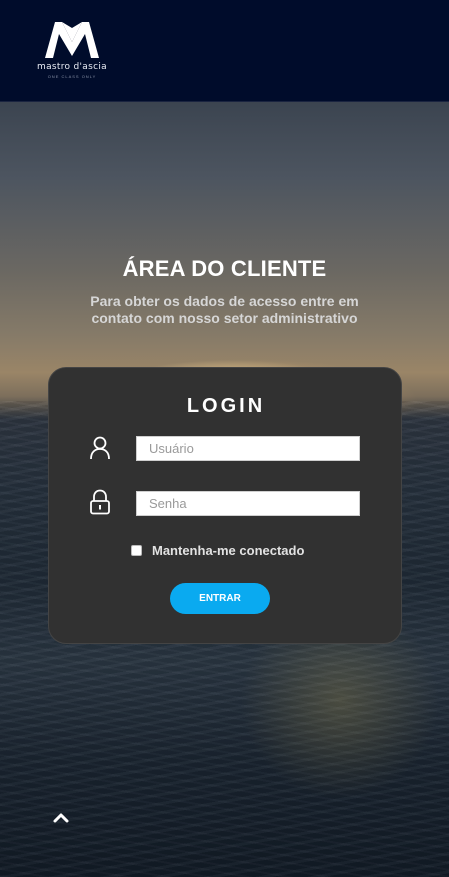 This screenshot has width=449, height=877. What do you see at coordinates (226, 406) in the screenshot?
I see `login-title: LOGIN` at bounding box center [226, 406].